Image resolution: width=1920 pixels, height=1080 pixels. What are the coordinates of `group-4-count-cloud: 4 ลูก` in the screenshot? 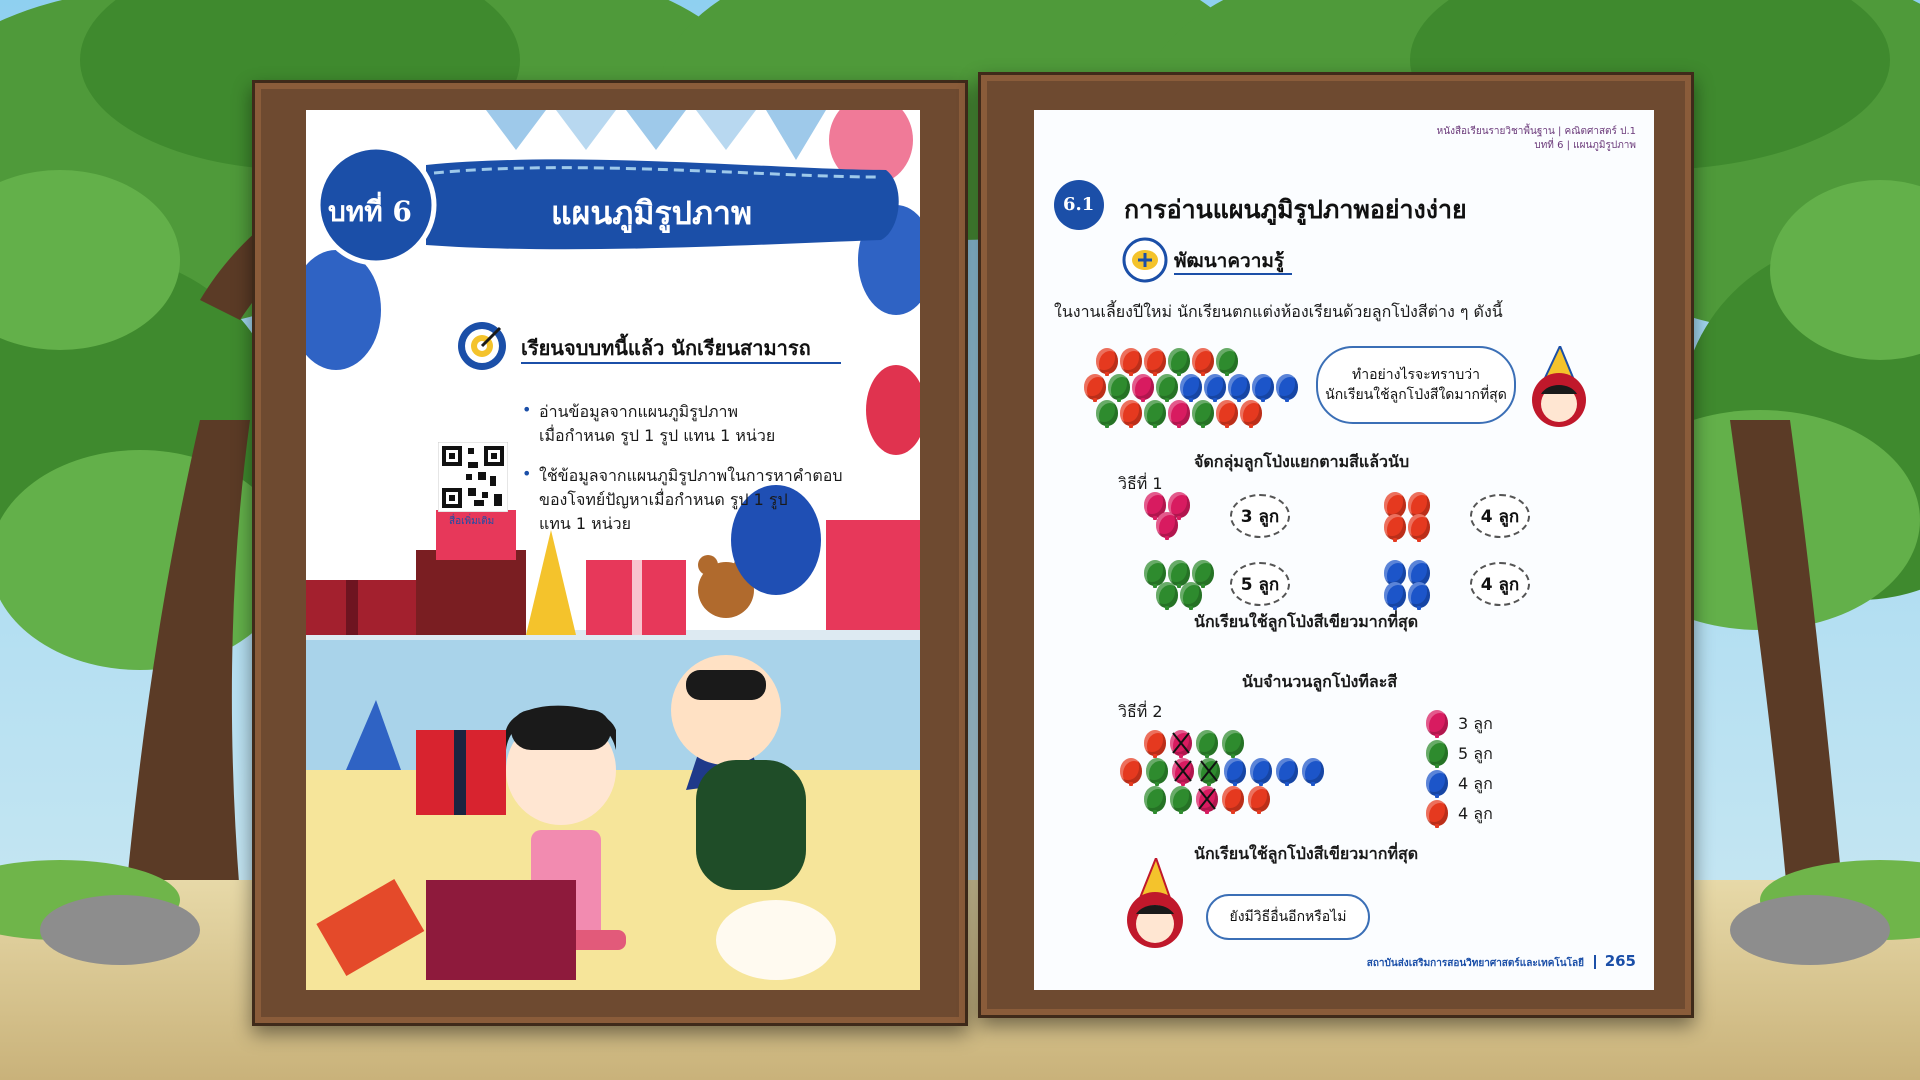 It's located at (1500, 584).